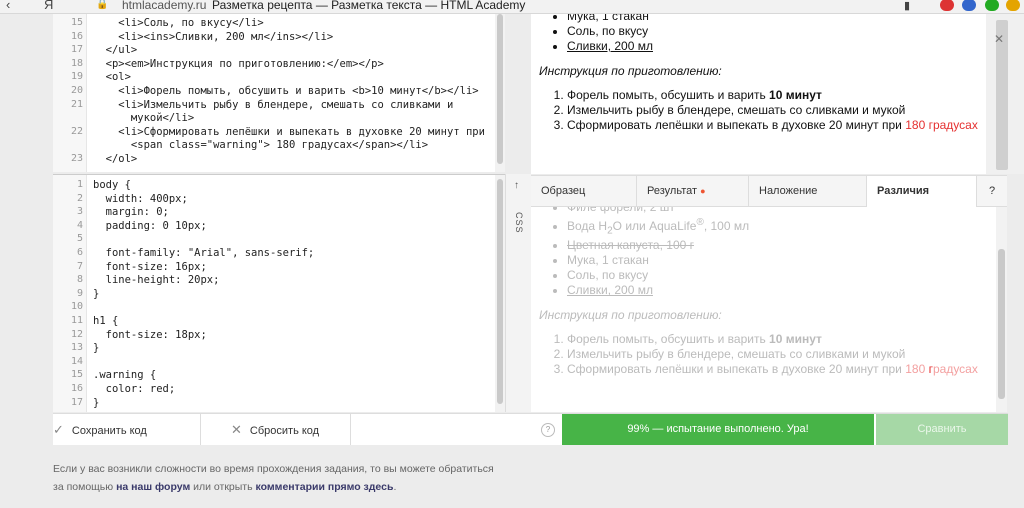 This screenshot has width=1024, height=508. I want to click on line-number: 3, so click(79, 212).